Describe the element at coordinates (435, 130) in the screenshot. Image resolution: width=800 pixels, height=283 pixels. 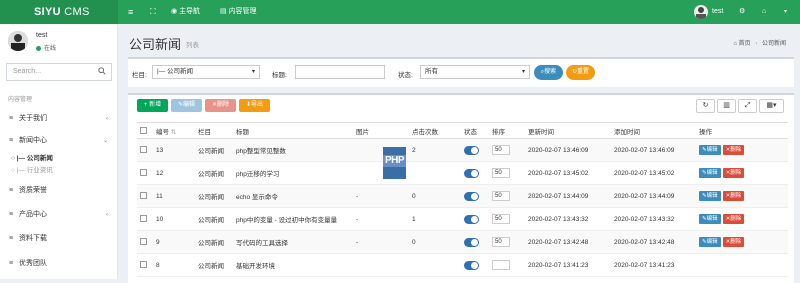
I see `col-header-clicks: 点击次数` at that location.